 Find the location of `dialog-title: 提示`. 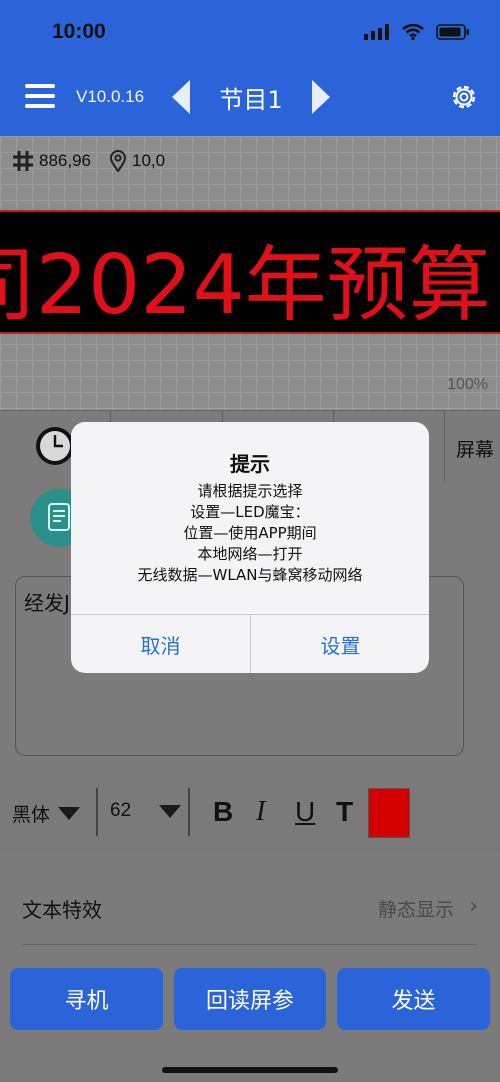

dialog-title: 提示 is located at coordinates (250, 464).